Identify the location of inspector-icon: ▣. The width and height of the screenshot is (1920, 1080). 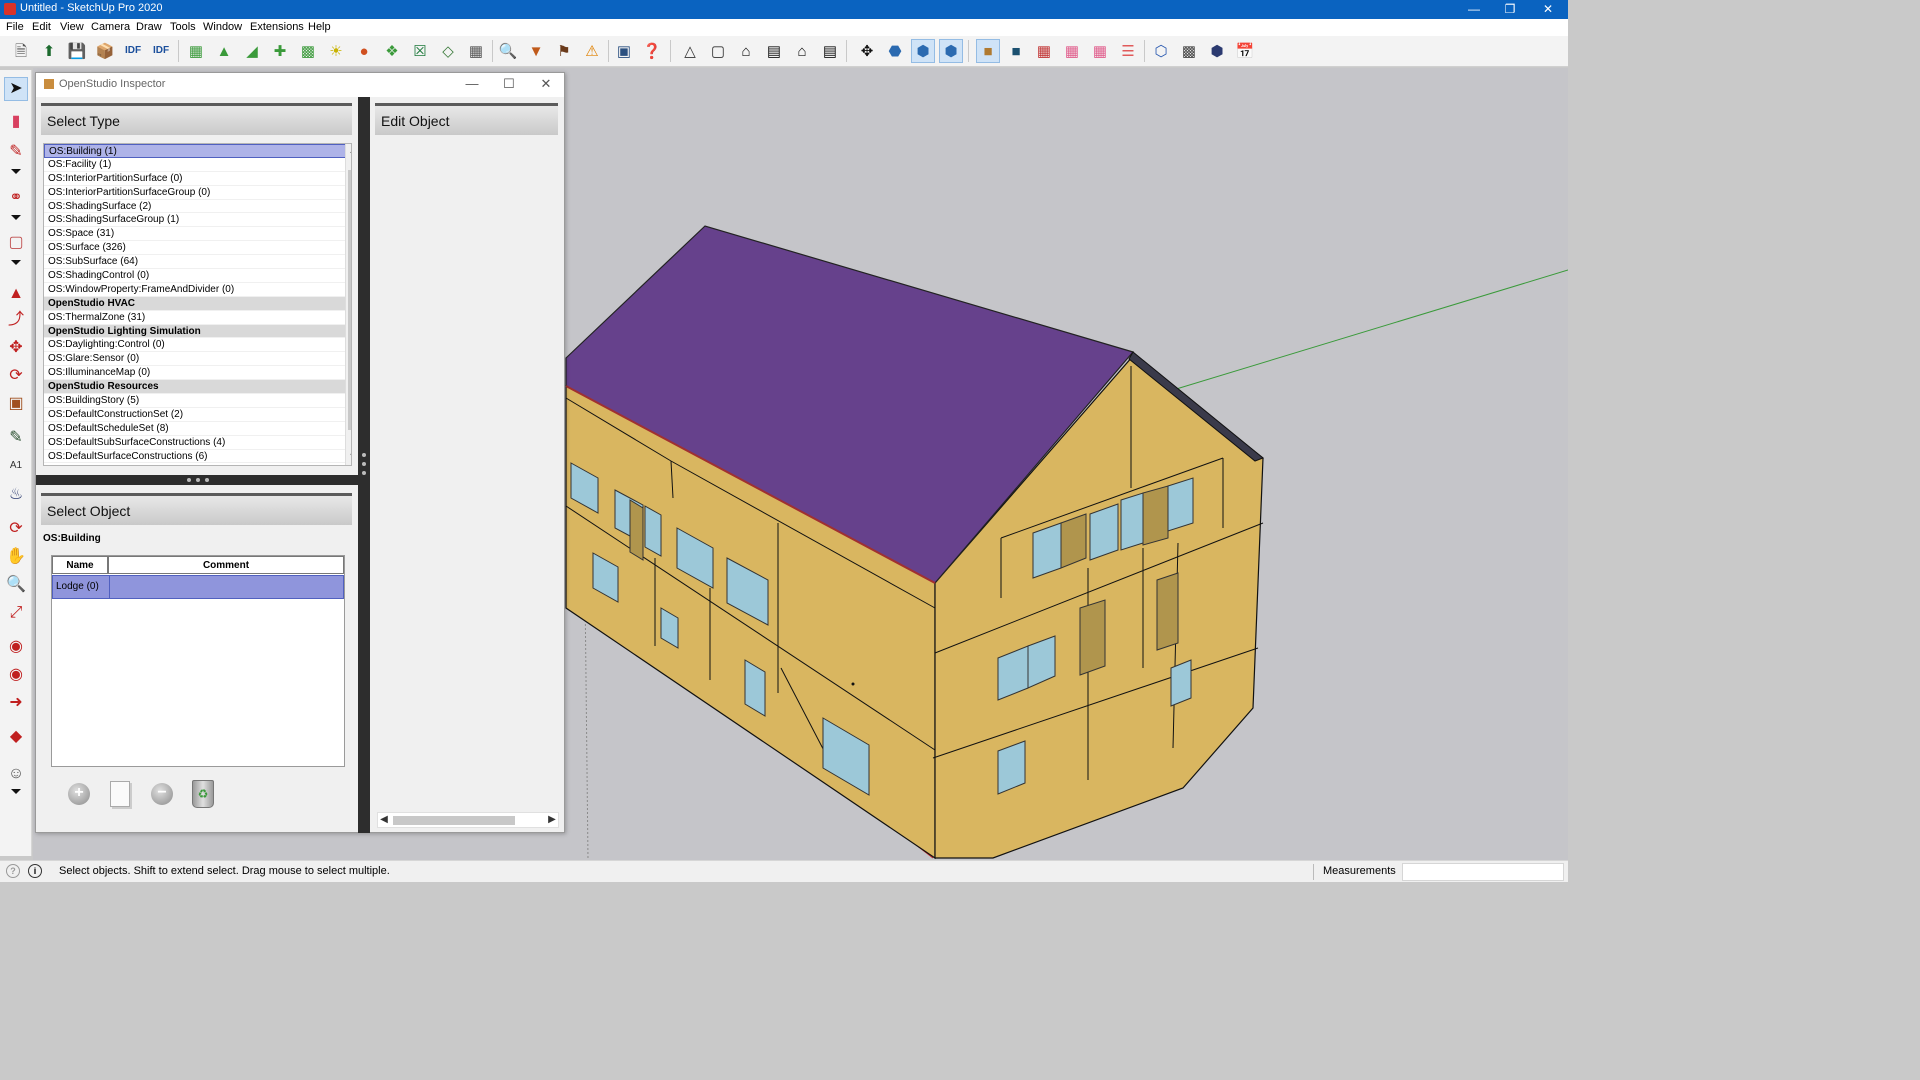
(624, 51).